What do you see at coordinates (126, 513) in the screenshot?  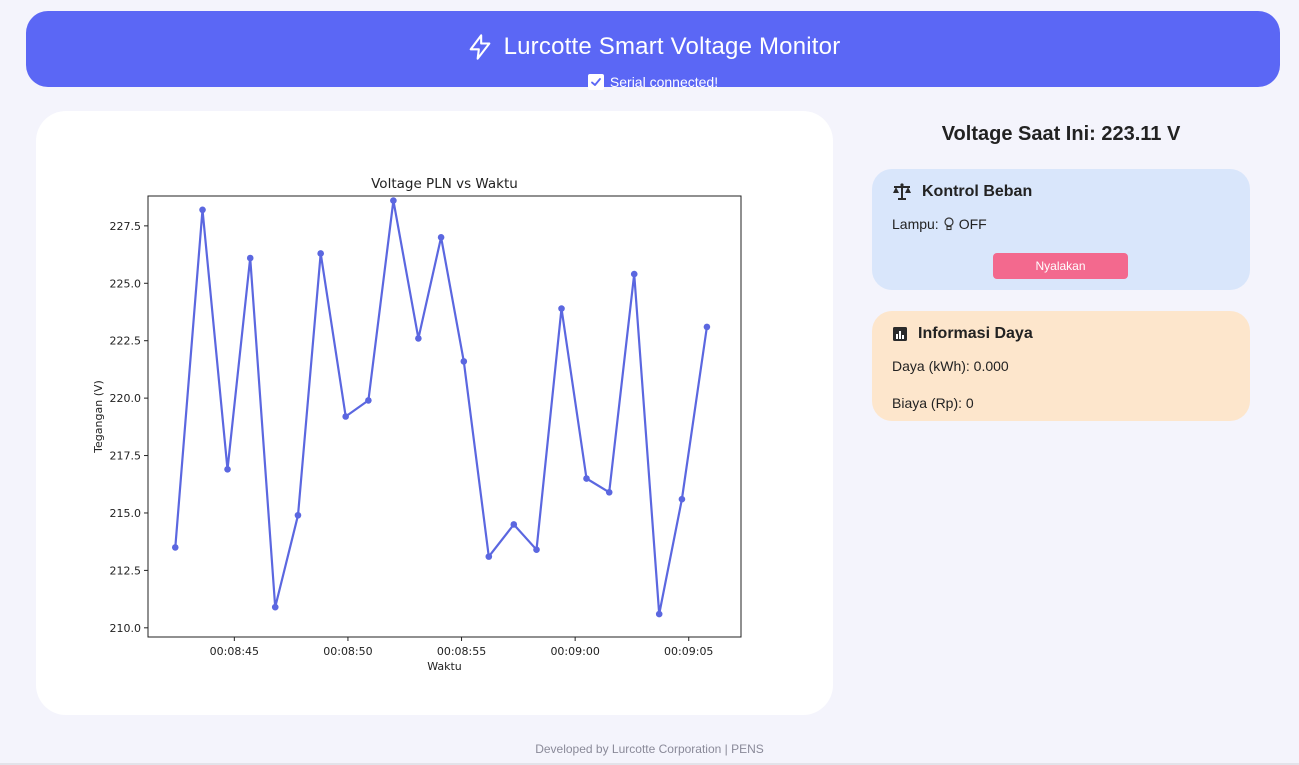 I see `y-tick-label: 215.0` at bounding box center [126, 513].